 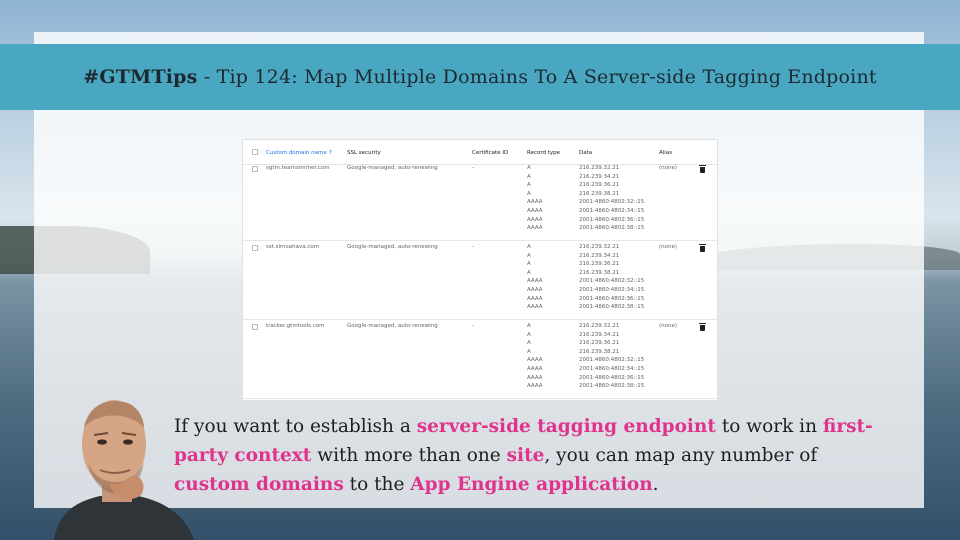 What do you see at coordinates (299, 153) in the screenshot?
I see `column-header-domain: Custom domain name ↑` at bounding box center [299, 153].